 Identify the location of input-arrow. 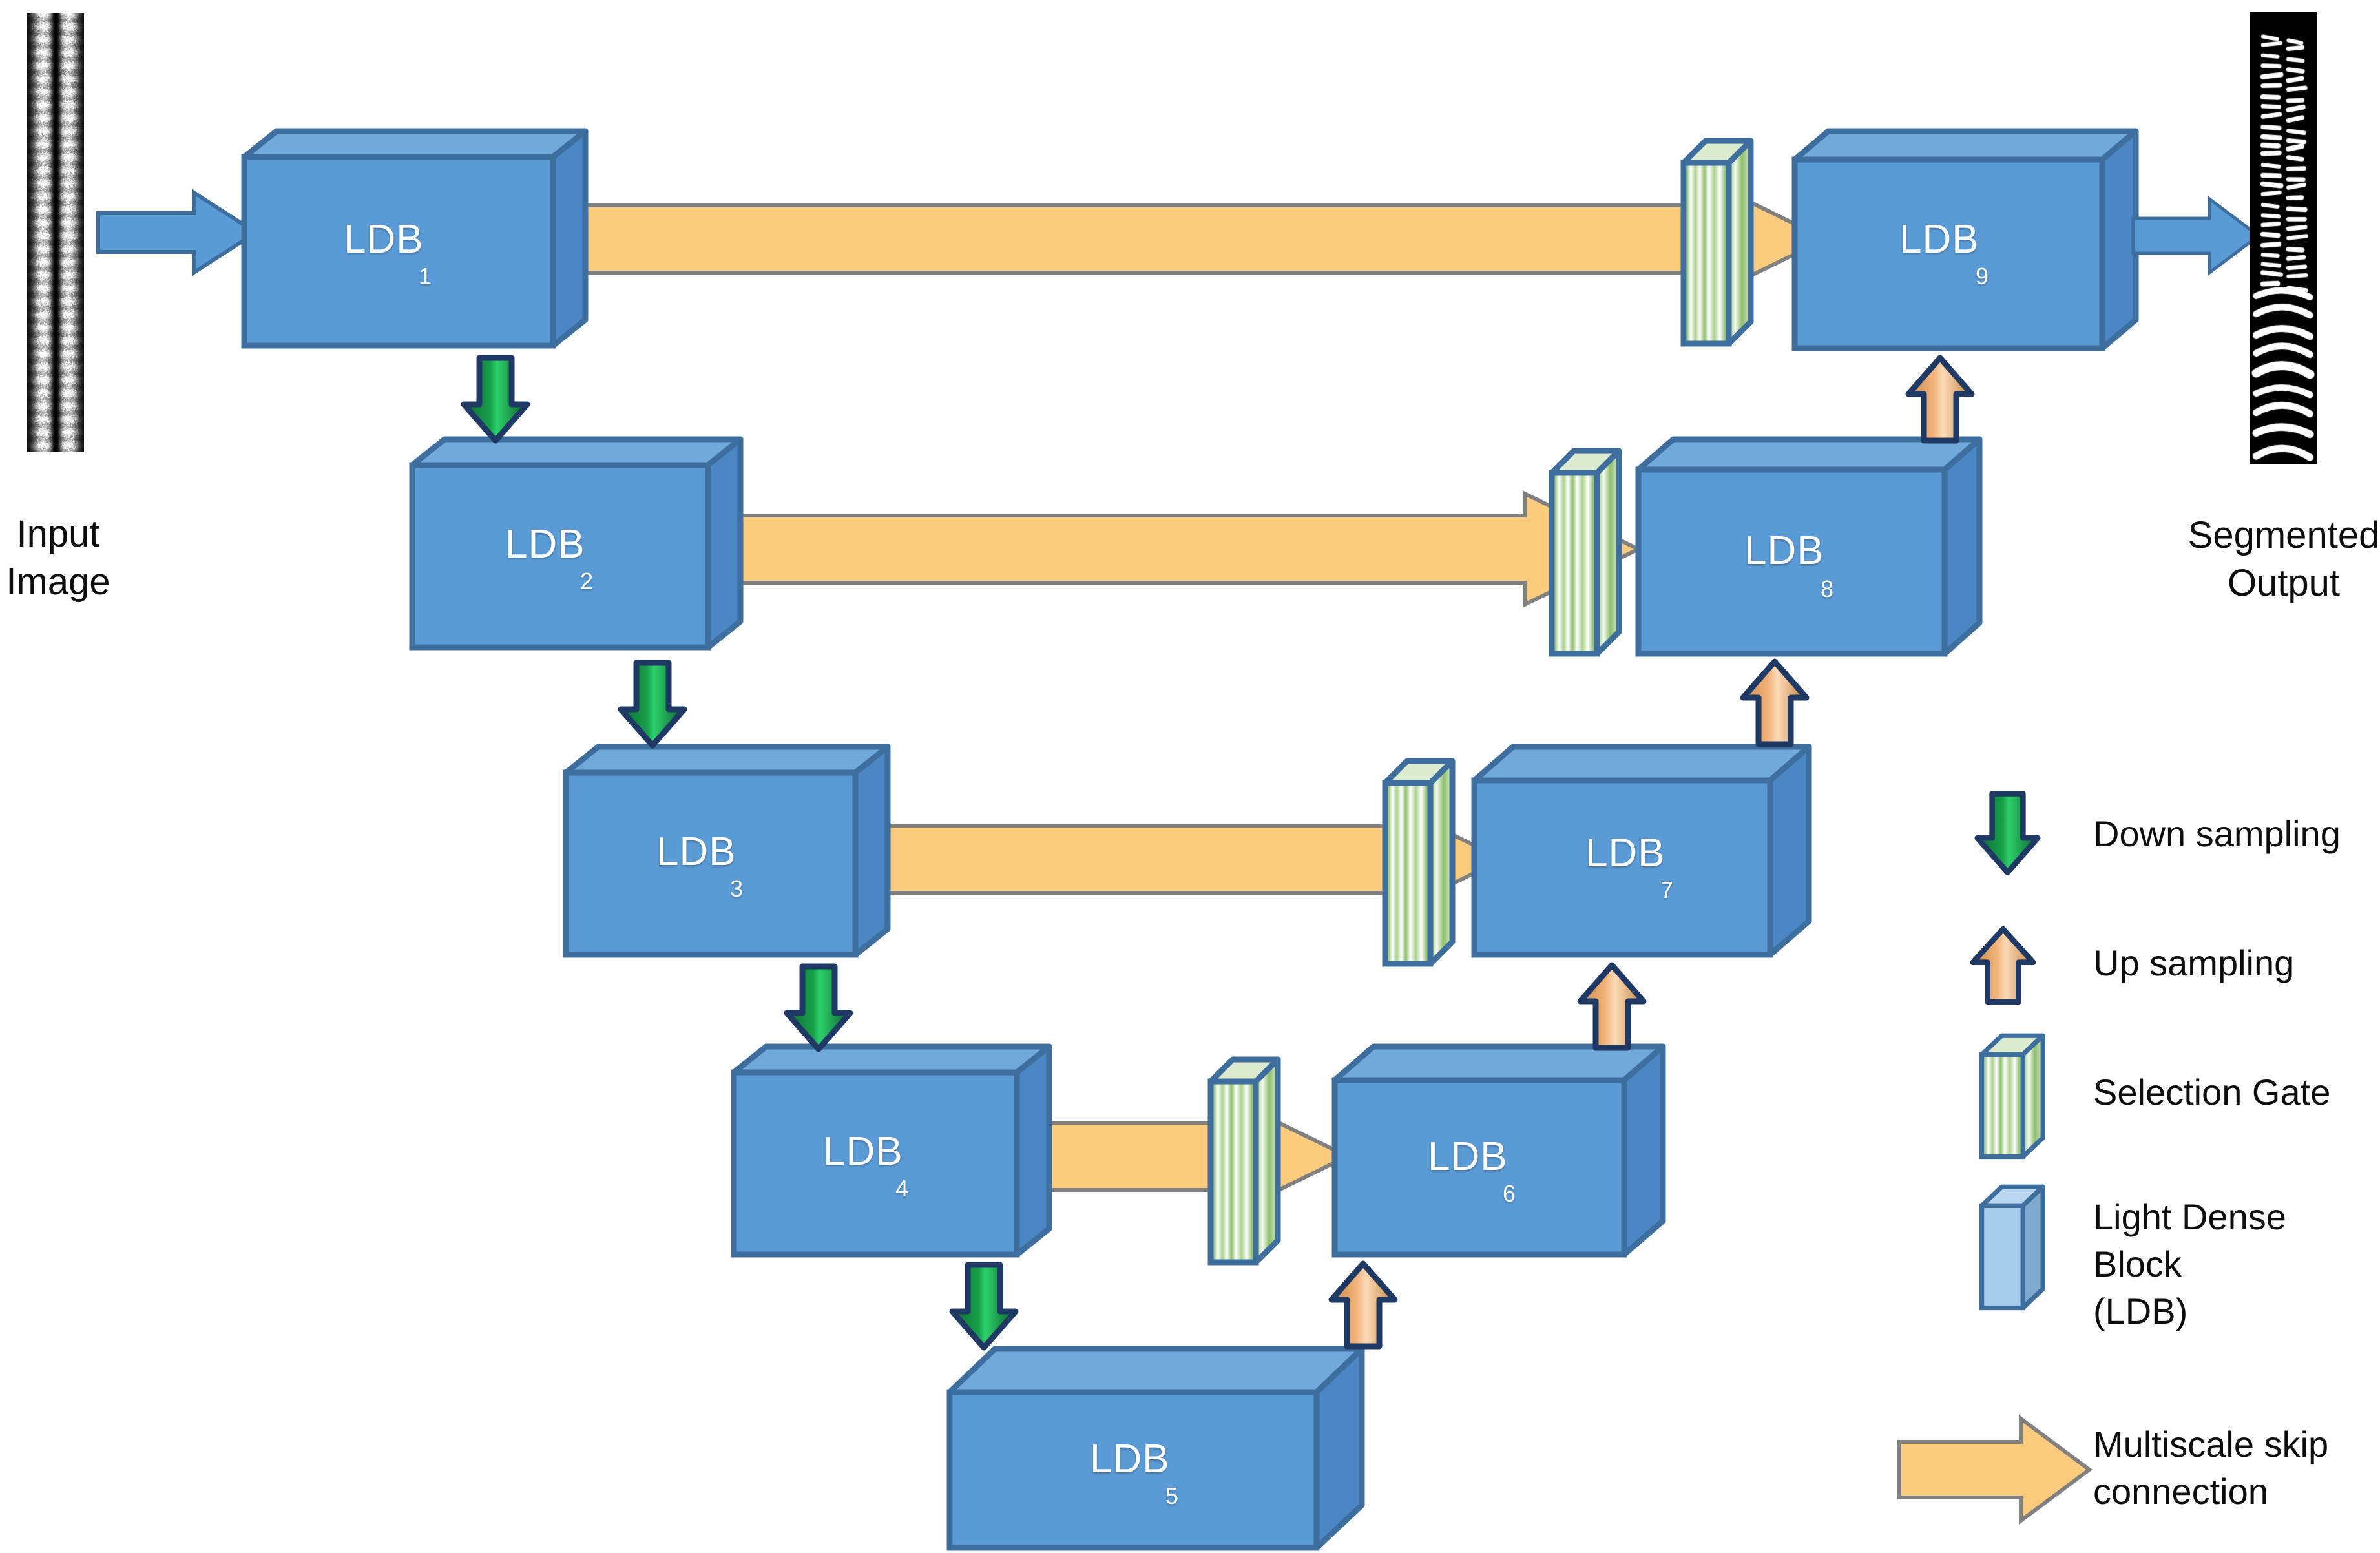
(178, 232).